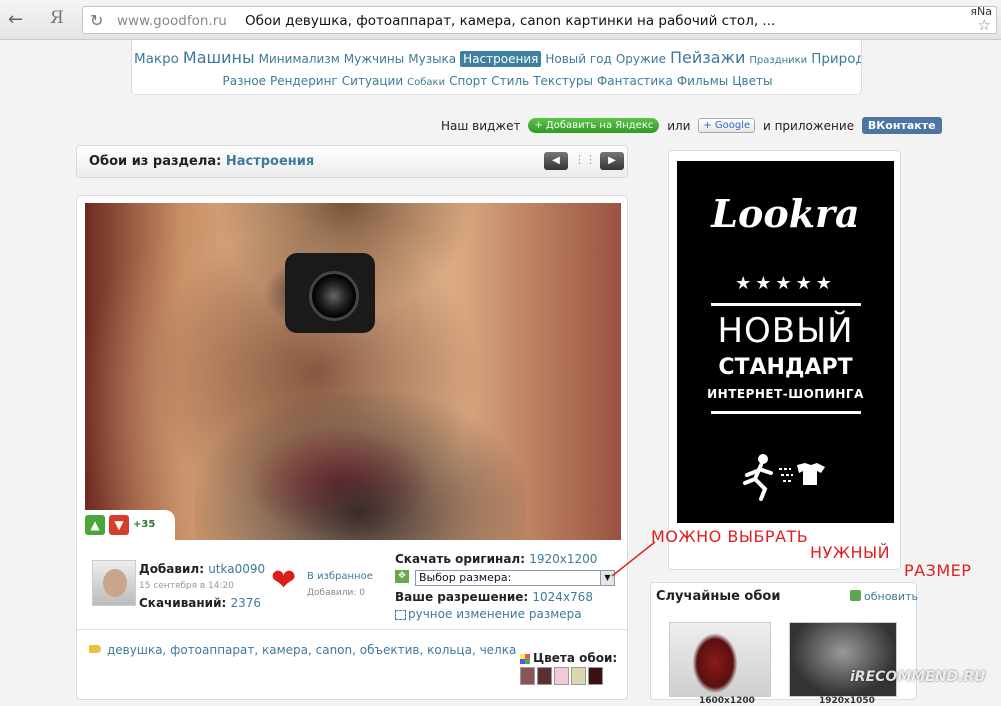  I want to click on widget-app: и приложение, so click(808, 125).